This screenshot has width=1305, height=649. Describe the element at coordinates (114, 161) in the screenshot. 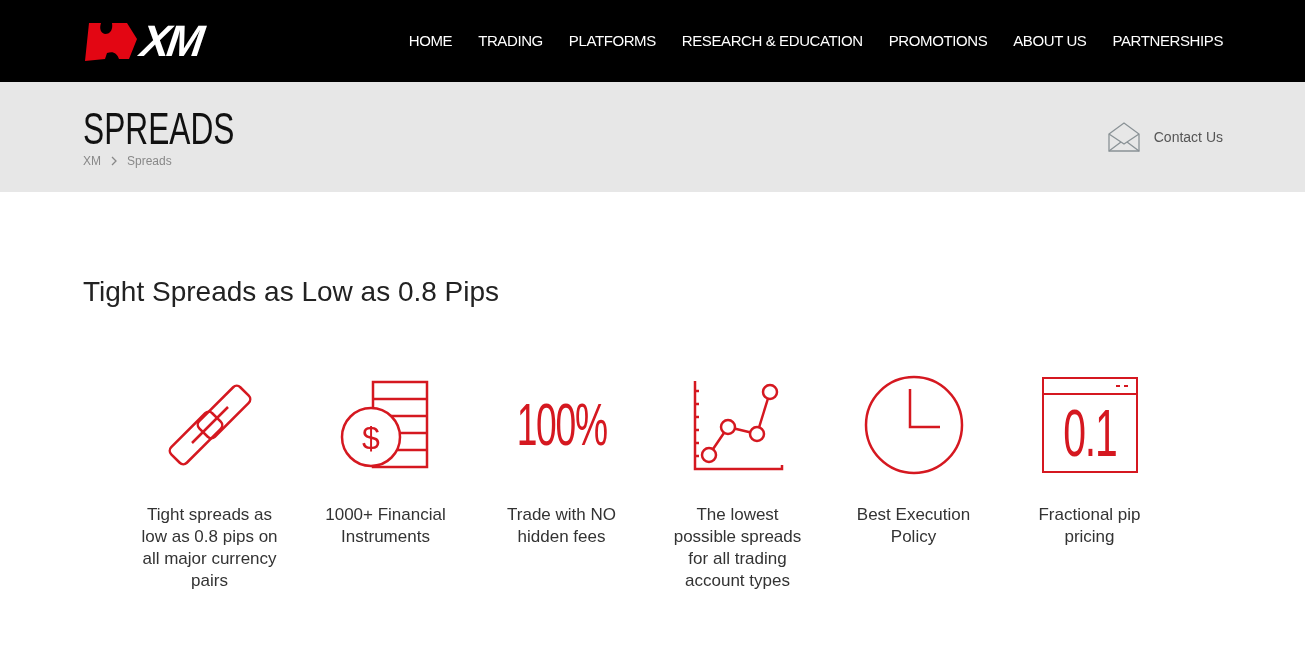

I see `chevron-right-icon` at that location.